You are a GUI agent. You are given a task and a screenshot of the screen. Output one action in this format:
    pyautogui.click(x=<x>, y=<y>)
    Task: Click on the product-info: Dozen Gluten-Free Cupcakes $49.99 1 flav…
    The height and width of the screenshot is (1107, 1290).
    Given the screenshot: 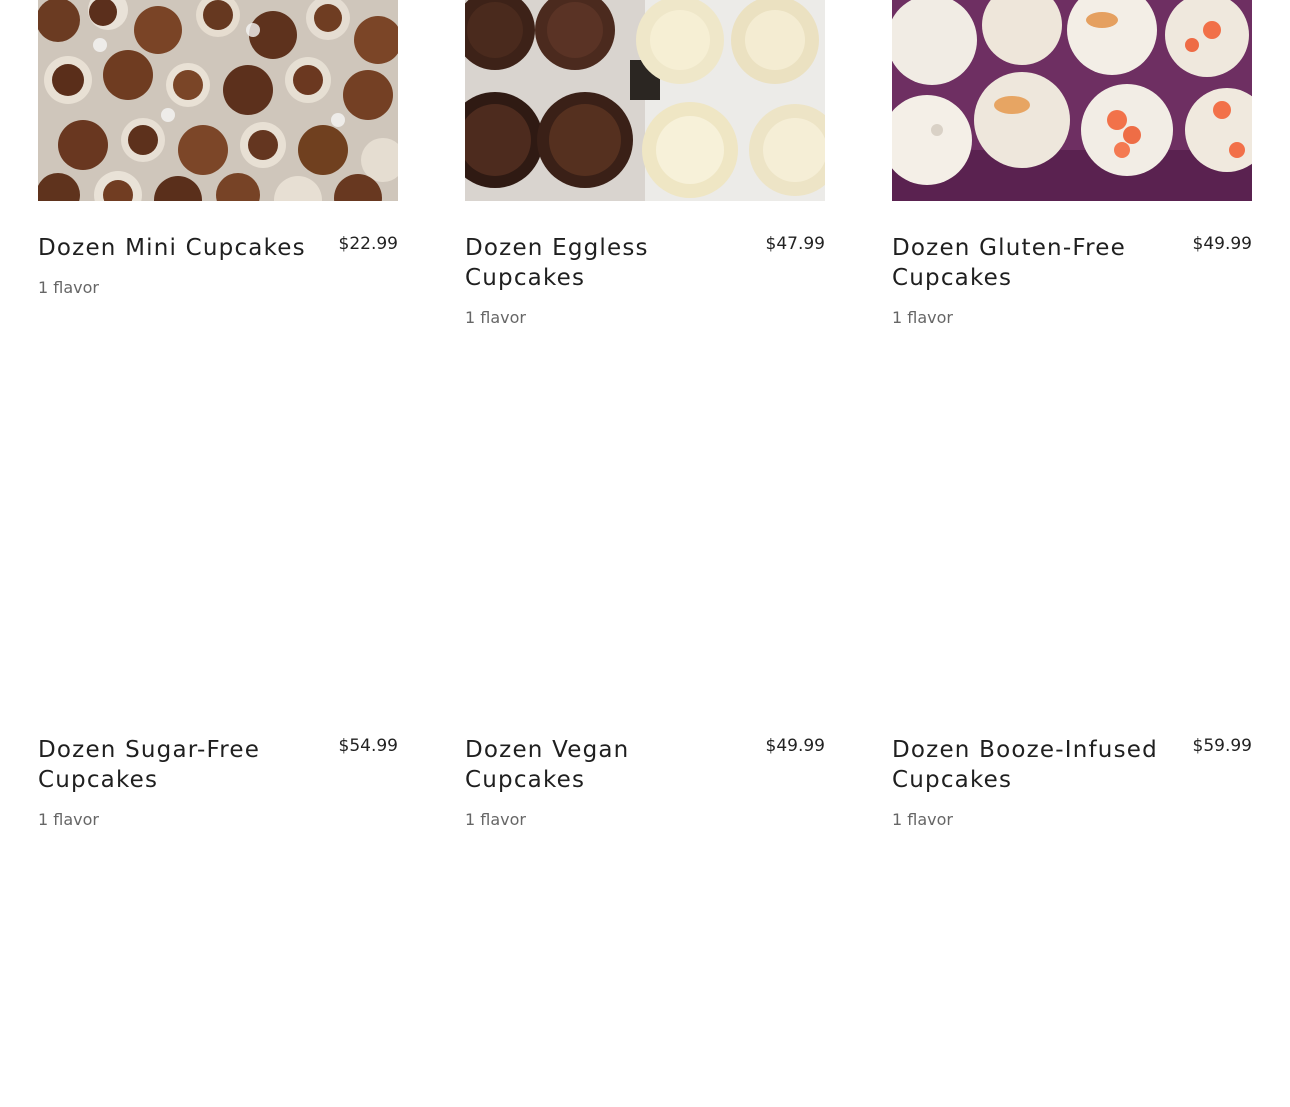 What is the action you would take?
    pyautogui.click(x=1072, y=280)
    